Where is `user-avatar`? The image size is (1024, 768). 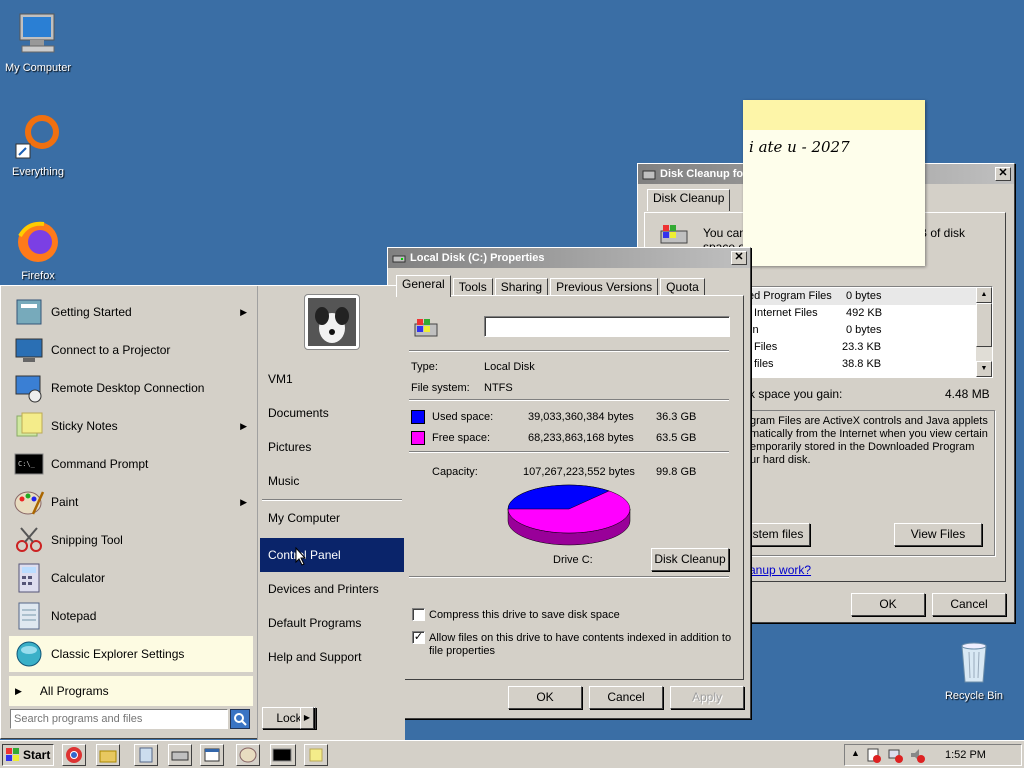
user-avatar is located at coordinates (332, 322).